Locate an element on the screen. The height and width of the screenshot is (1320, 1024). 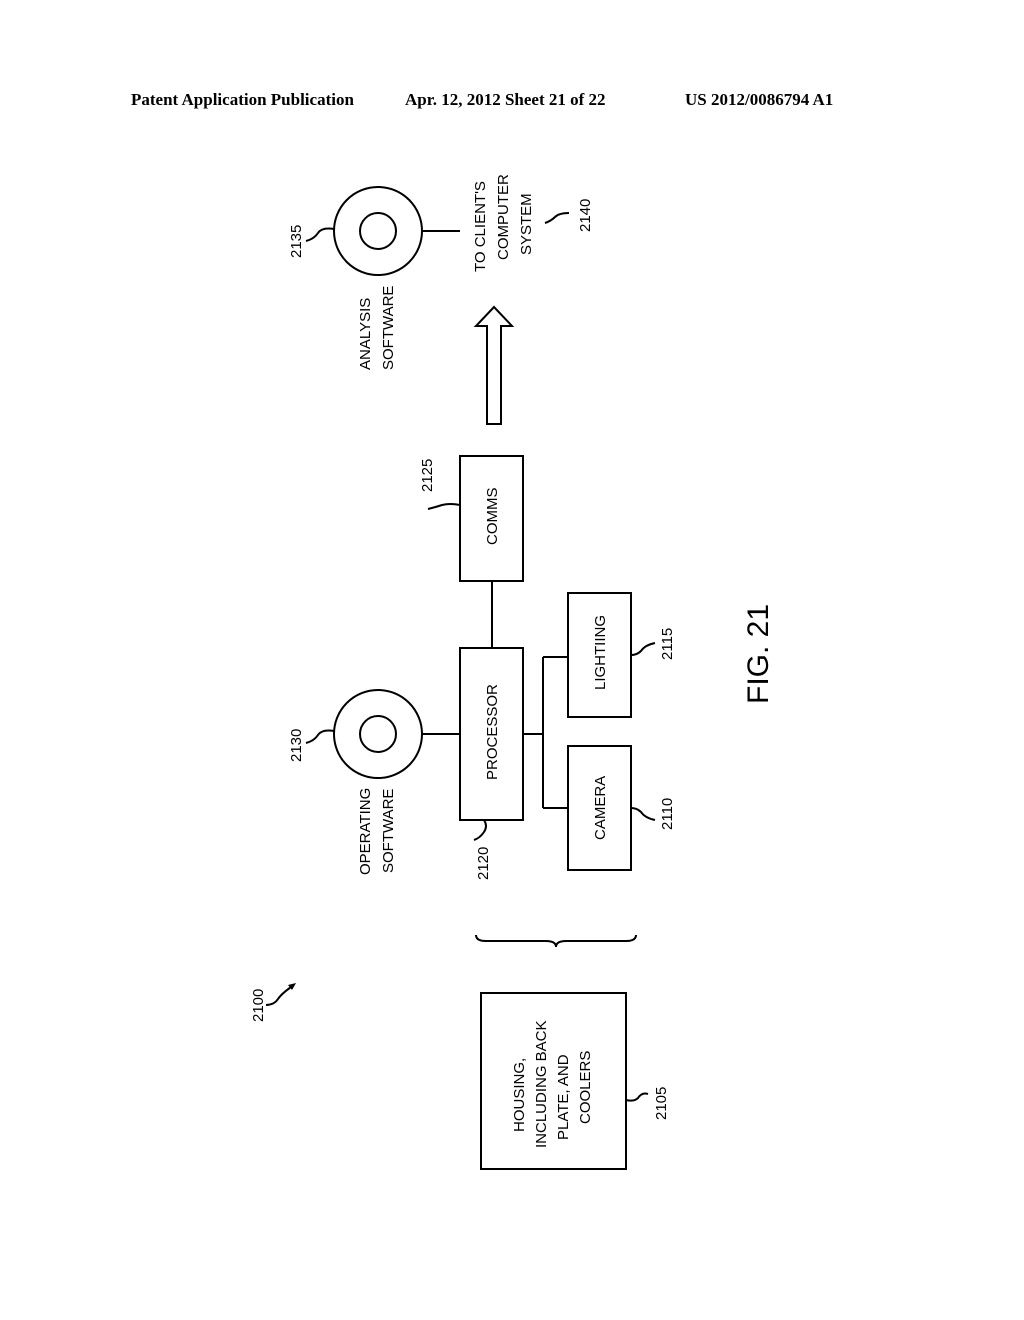
client-line-3: SYSTEM is located at coordinates (526, 224).